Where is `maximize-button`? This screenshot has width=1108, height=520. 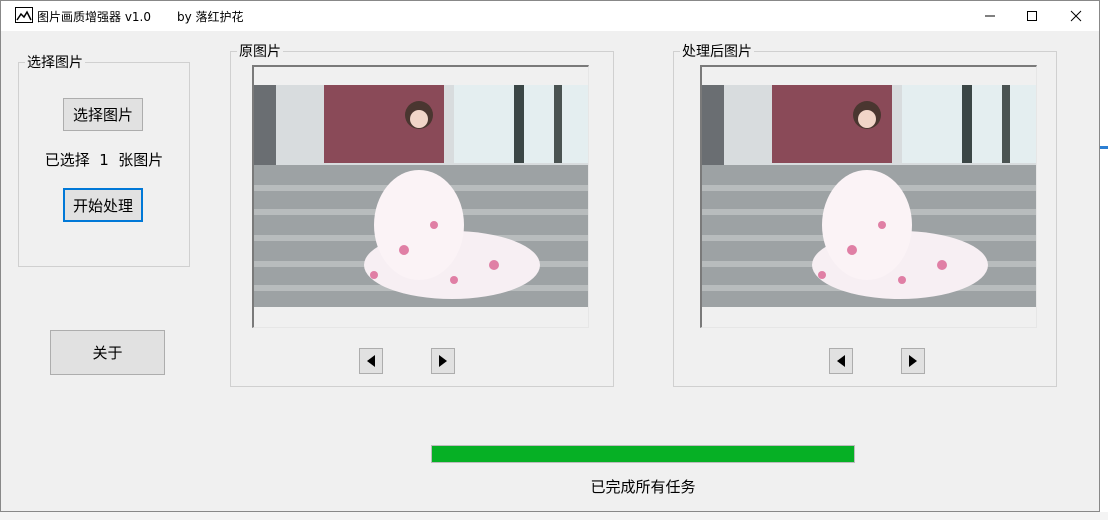 maximize-button is located at coordinates (1032, 16).